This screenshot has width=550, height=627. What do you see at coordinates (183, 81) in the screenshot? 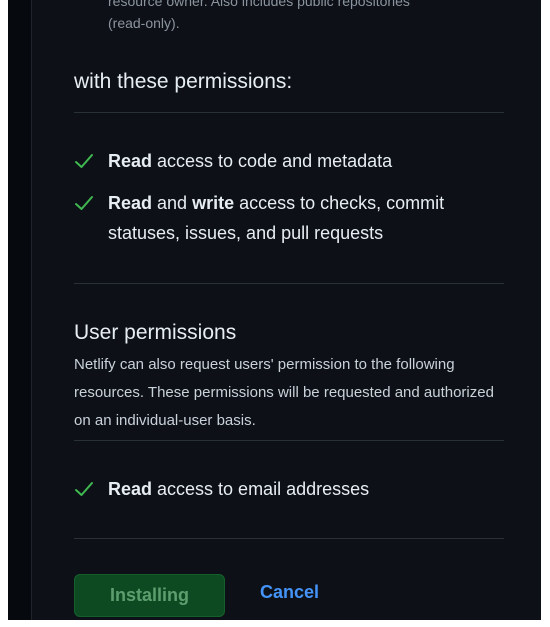
I see `permissions-heading: with these permissions:` at bounding box center [183, 81].